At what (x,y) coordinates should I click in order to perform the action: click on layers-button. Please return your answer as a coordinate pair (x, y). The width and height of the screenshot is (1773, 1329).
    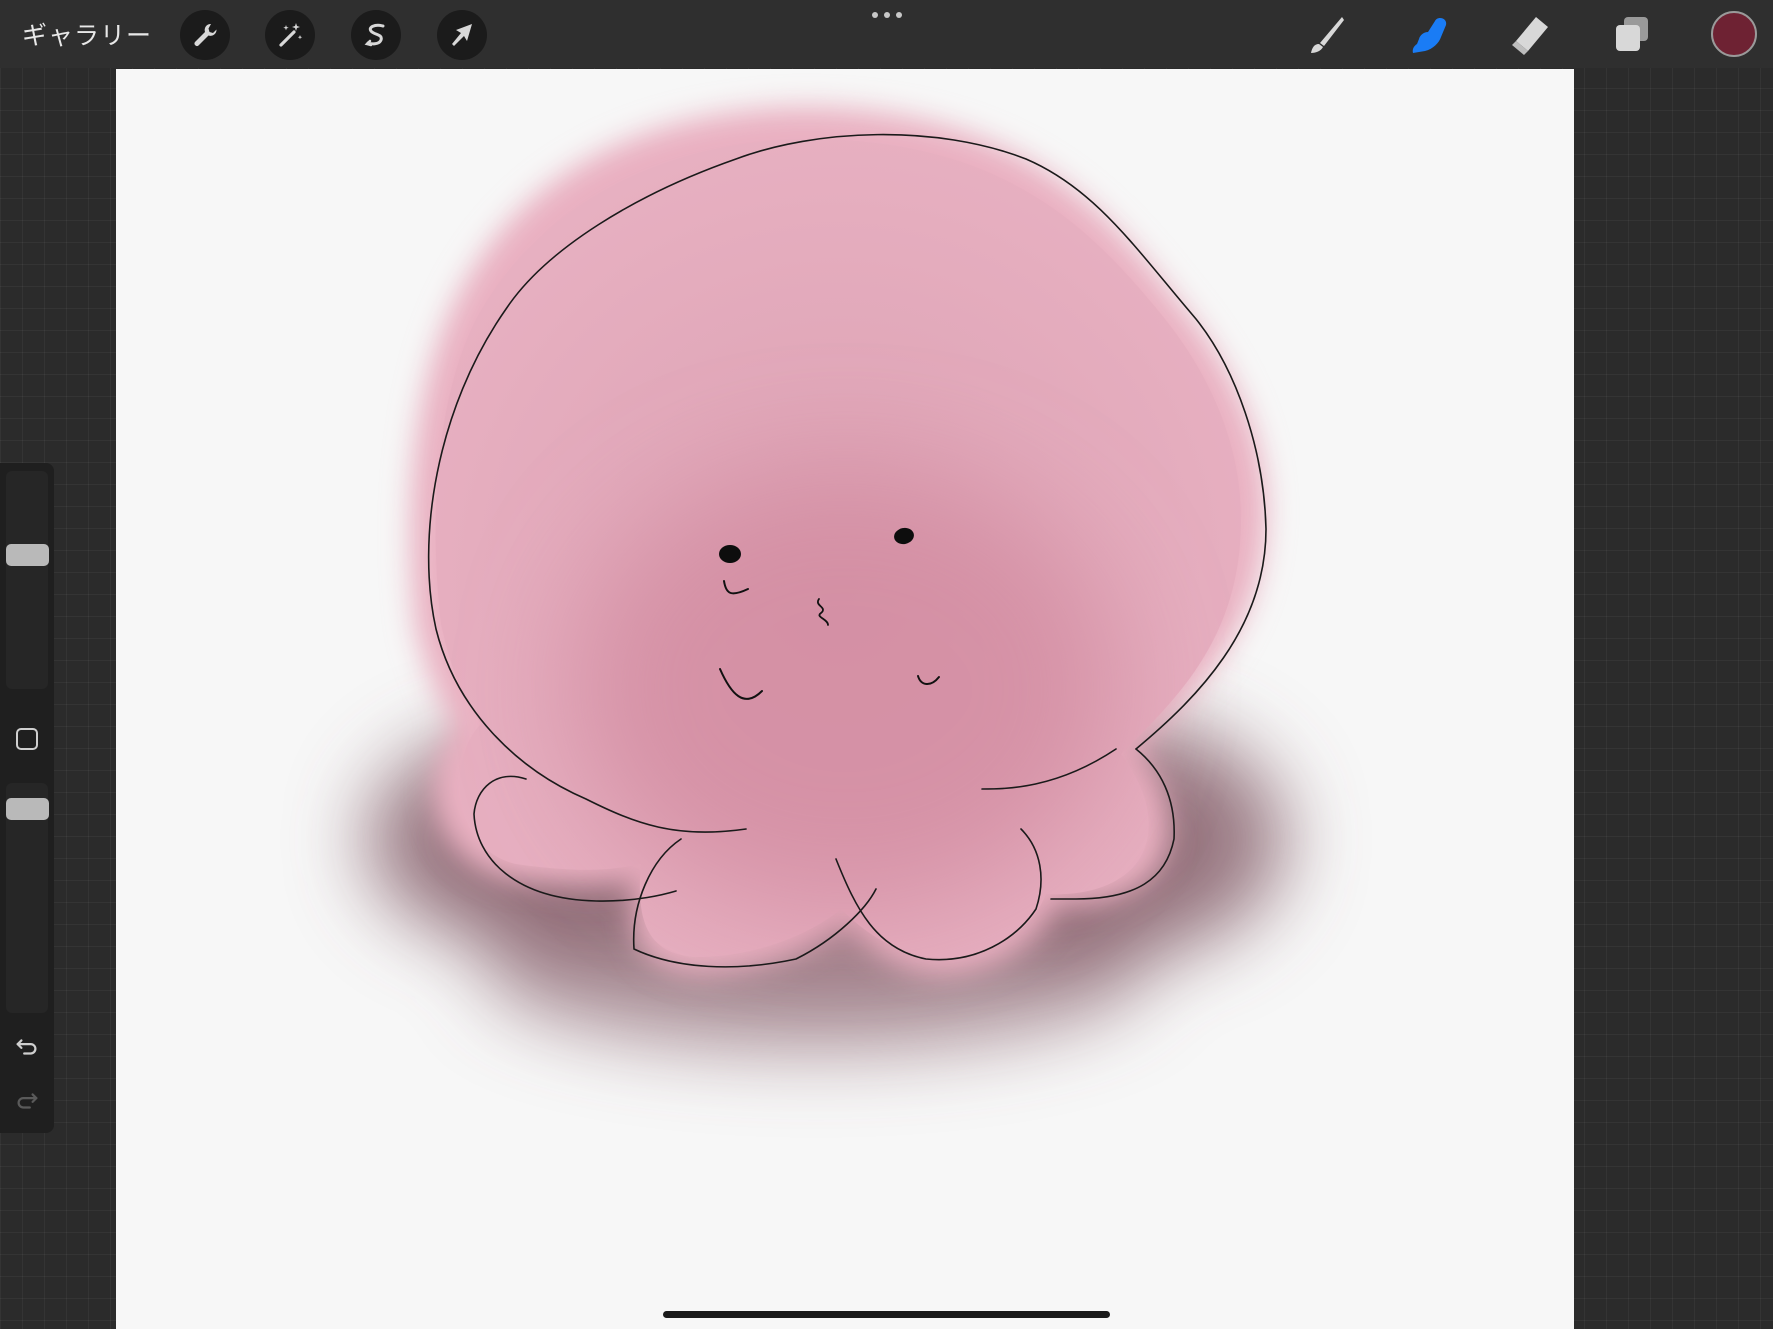
    Looking at the image, I should click on (1632, 35).